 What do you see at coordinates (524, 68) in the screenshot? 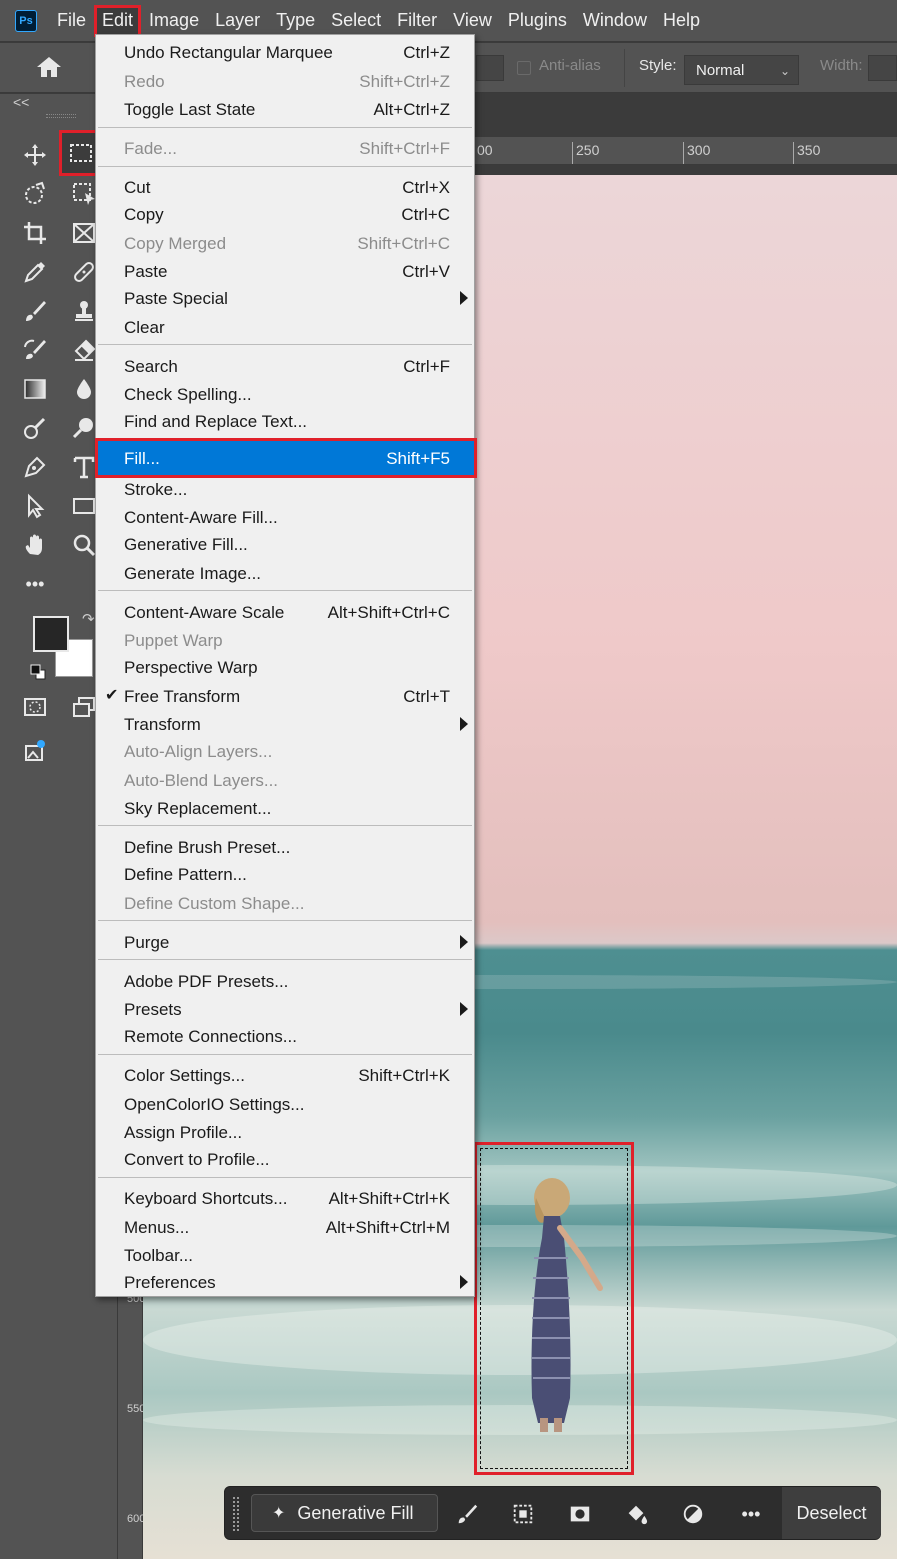
I see `anti-alias-checkbox` at bounding box center [524, 68].